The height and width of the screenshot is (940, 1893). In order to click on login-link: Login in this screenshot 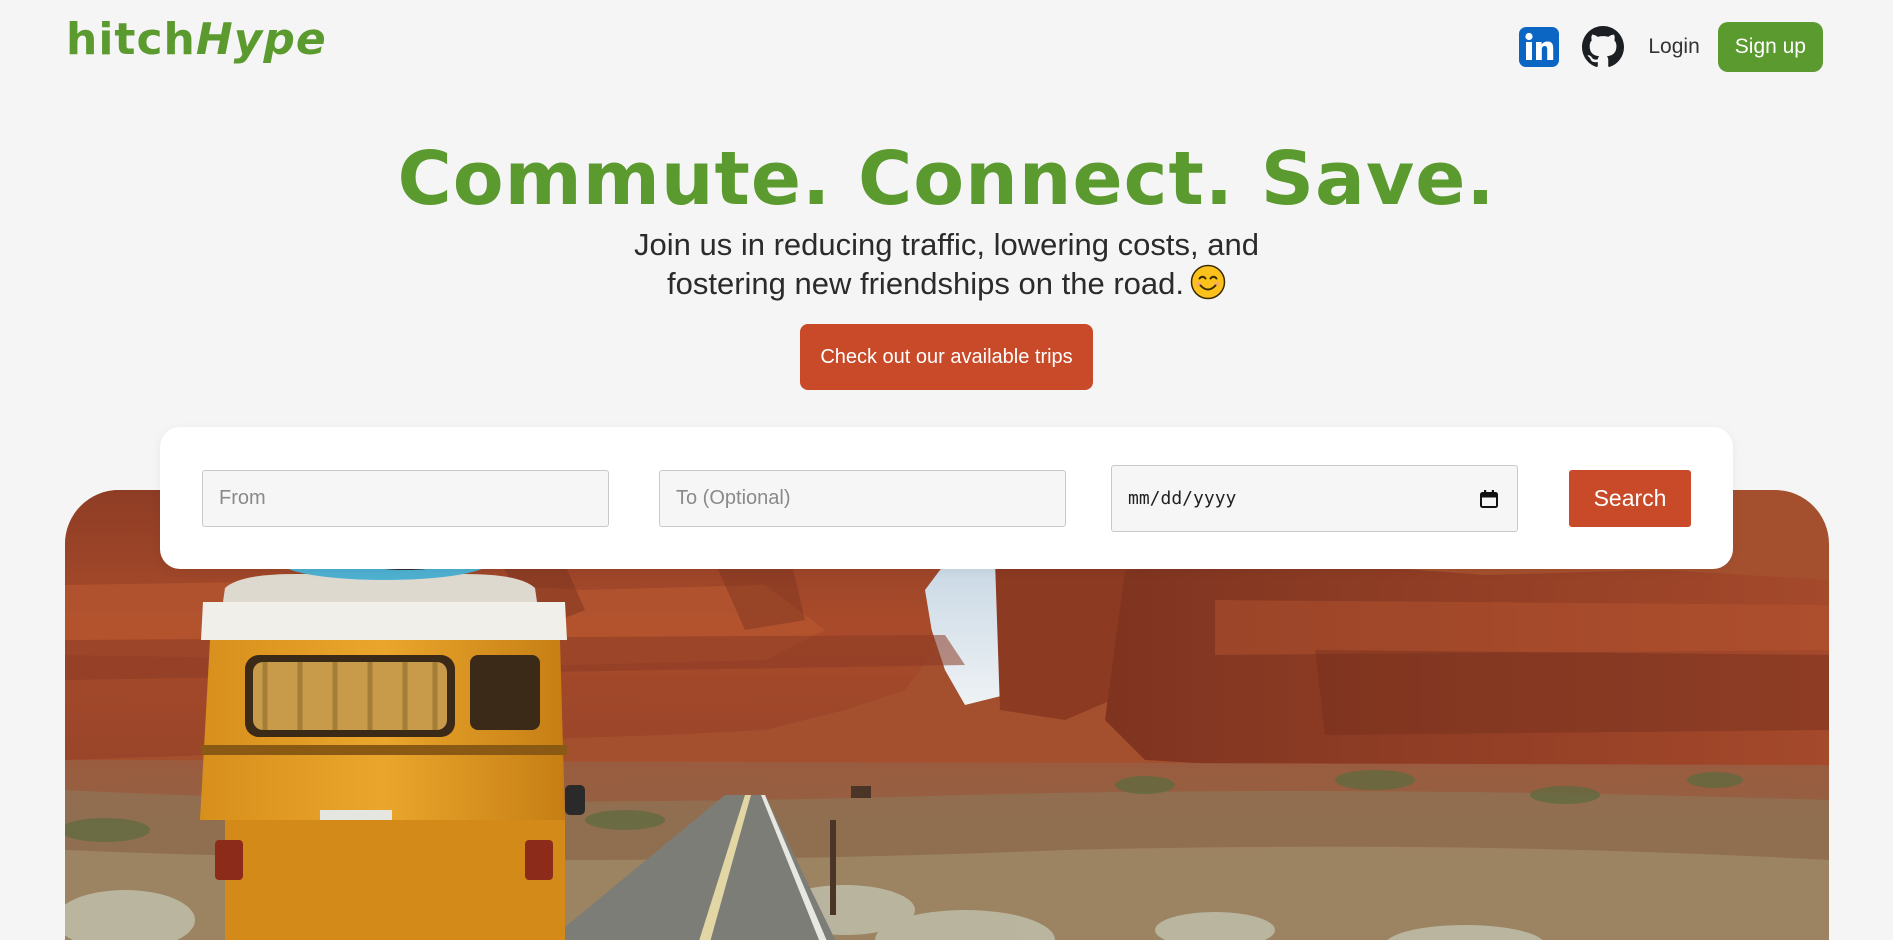, I will do `click(1673, 47)`.